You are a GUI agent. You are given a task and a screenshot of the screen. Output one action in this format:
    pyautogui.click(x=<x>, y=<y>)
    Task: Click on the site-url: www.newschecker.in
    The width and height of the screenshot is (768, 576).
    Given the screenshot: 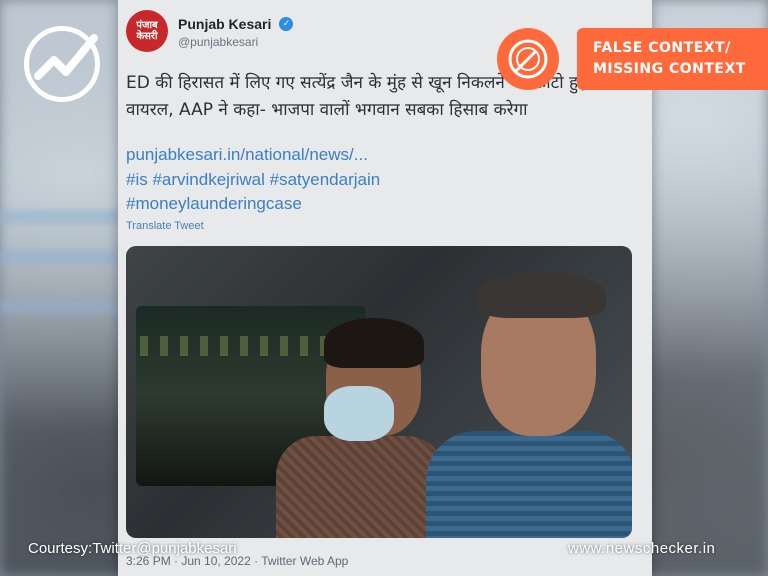 What is the action you would take?
    pyautogui.click(x=641, y=548)
    